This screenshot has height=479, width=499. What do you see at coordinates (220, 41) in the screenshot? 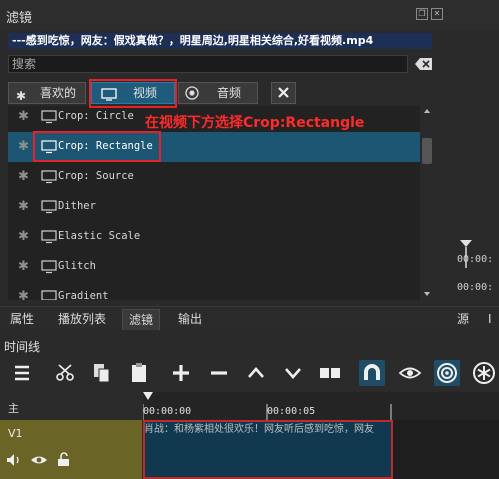
I see `current-file-name: ---感到吃惊，网友：假戏真做？，明星周边,明星相关综合,好看视频.mp4` at bounding box center [220, 41].